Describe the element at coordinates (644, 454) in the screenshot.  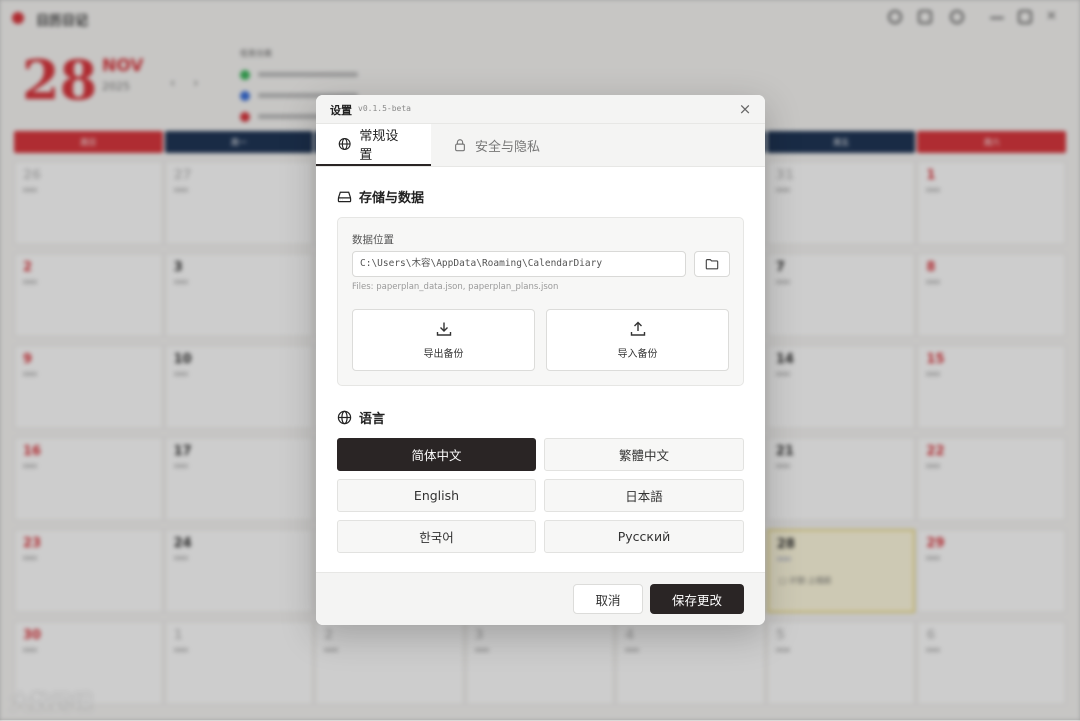
I see `language-option-zh-hant: 繁體中文` at that location.